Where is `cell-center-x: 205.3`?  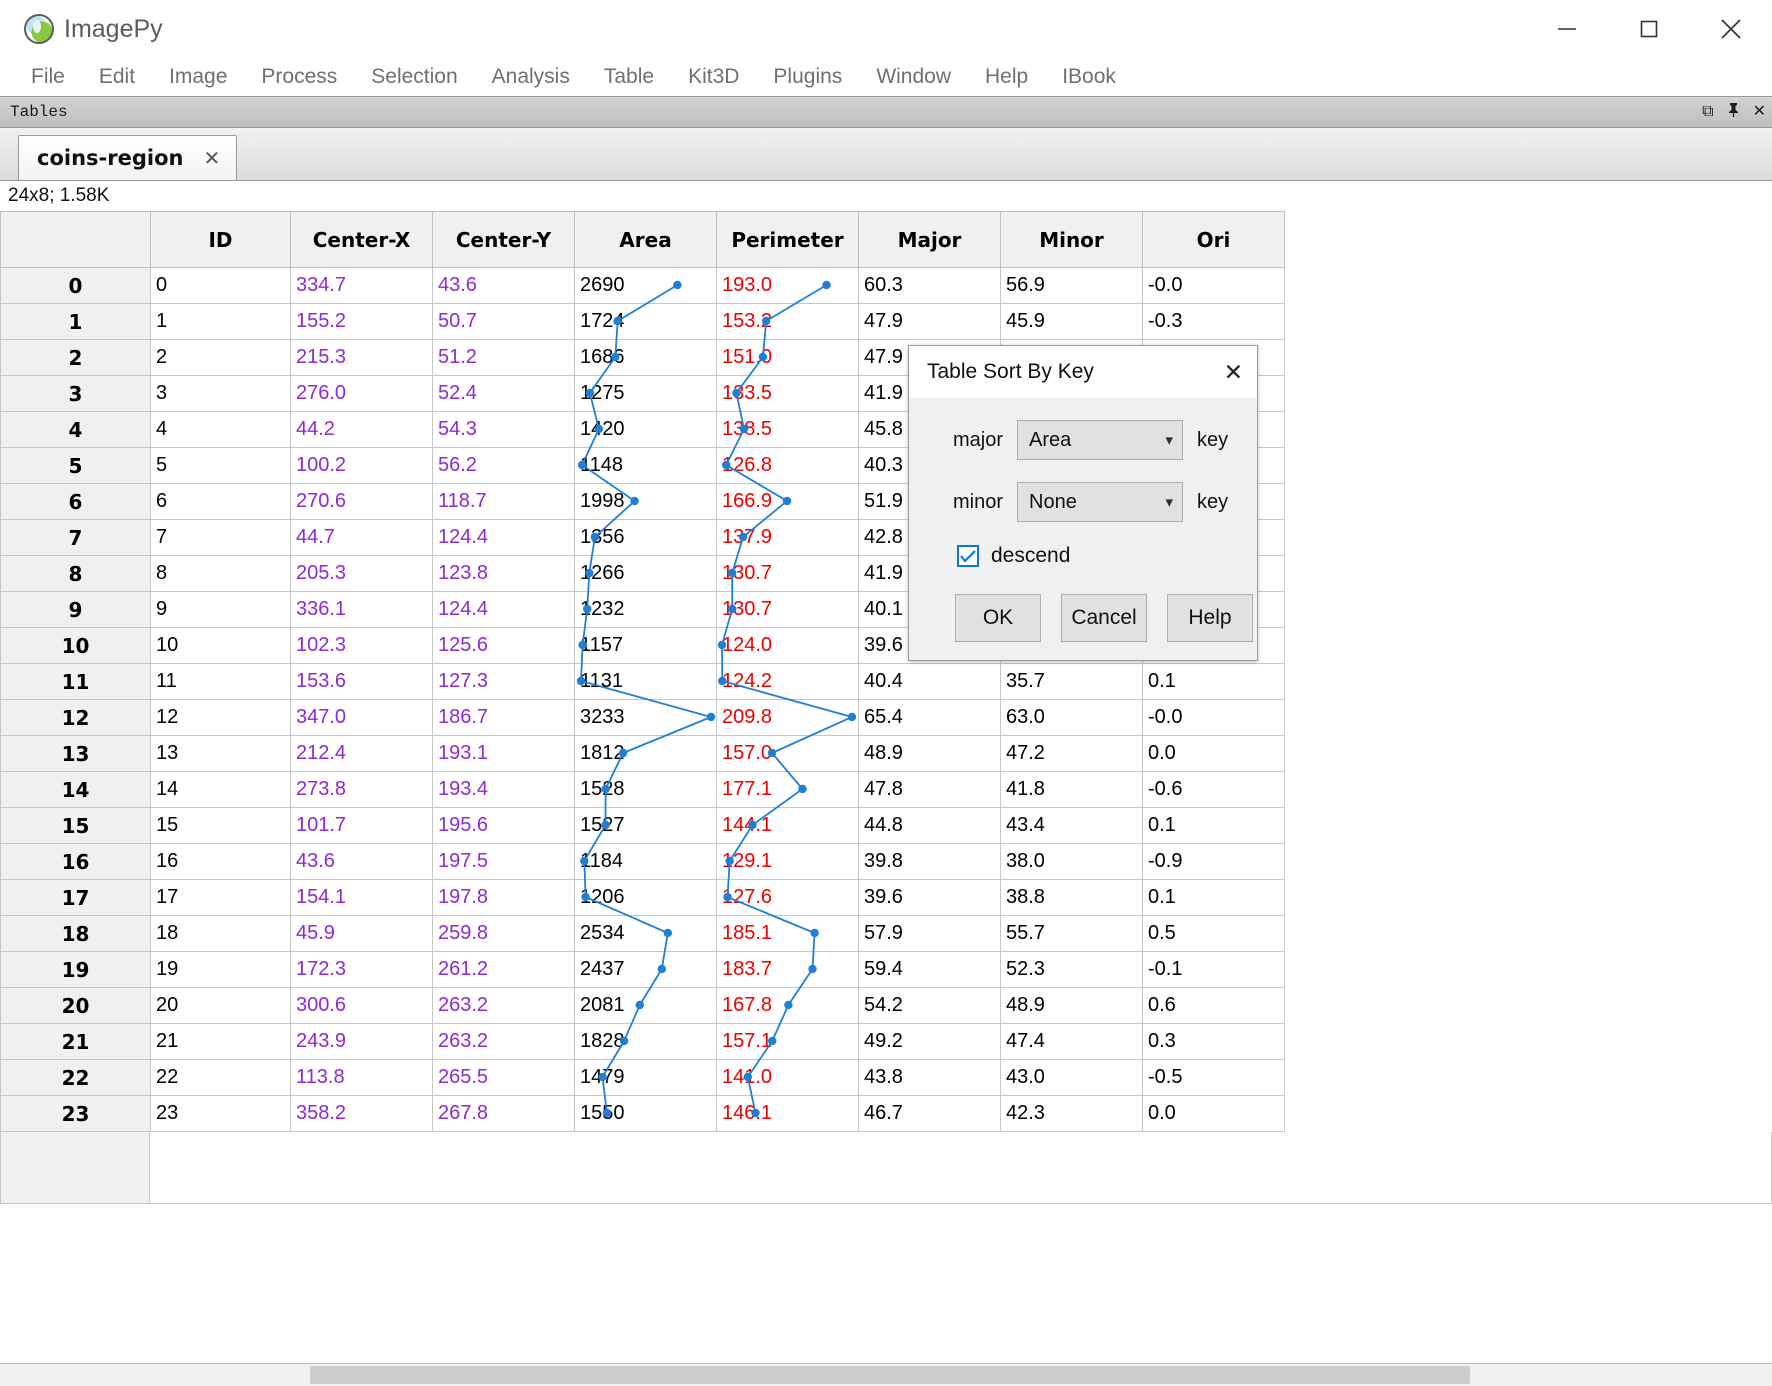 cell-center-x: 205.3 is located at coordinates (361, 573).